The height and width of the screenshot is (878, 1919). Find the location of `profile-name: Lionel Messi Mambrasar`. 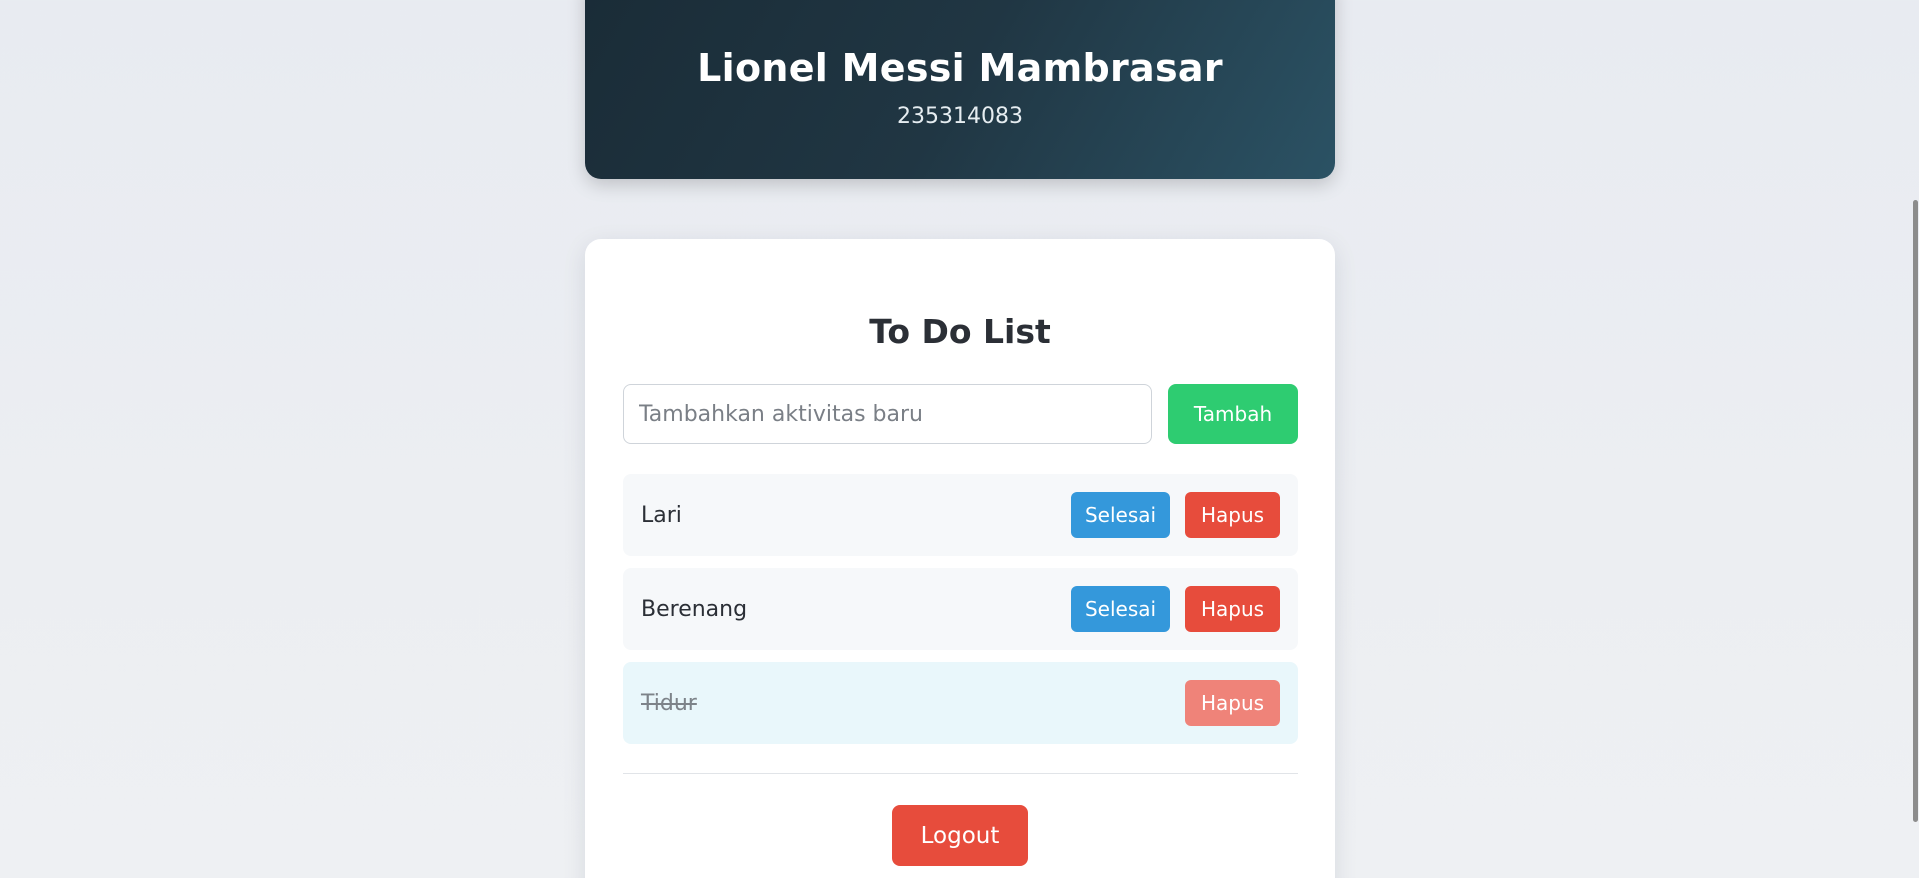

profile-name: Lionel Messi Mambrasar is located at coordinates (960, 68).